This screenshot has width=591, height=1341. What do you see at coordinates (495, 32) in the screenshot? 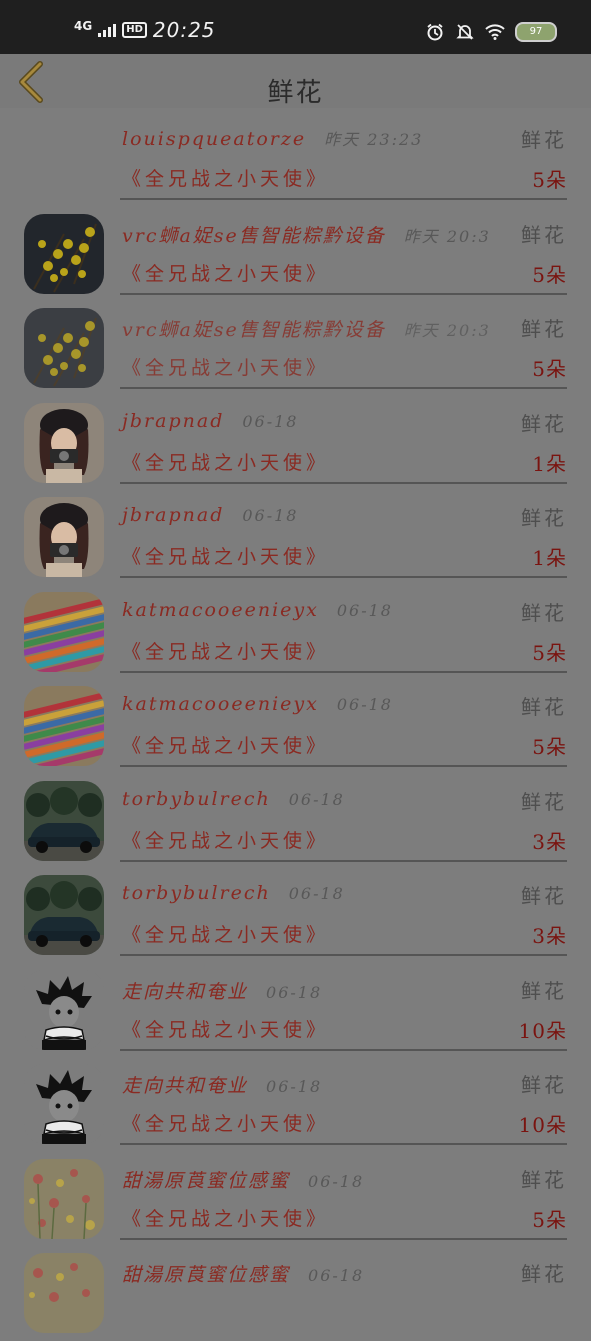
I see `wifi-icon` at bounding box center [495, 32].